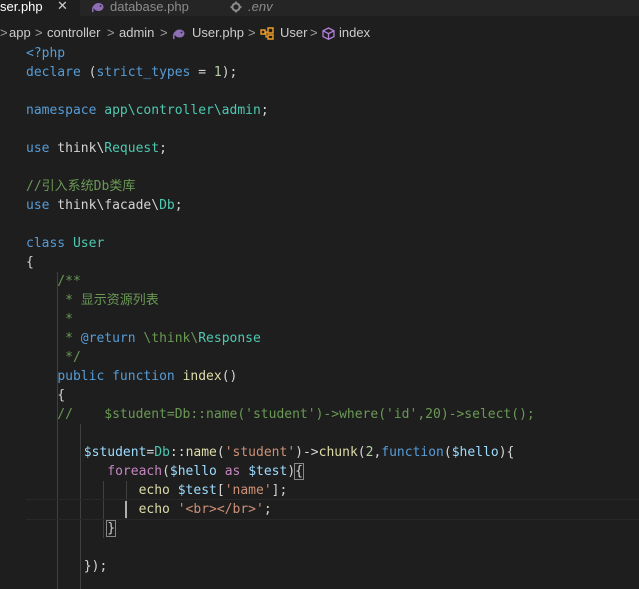  Describe the element at coordinates (293, 32) in the screenshot. I see `breadcrumb-item-class: User` at that location.